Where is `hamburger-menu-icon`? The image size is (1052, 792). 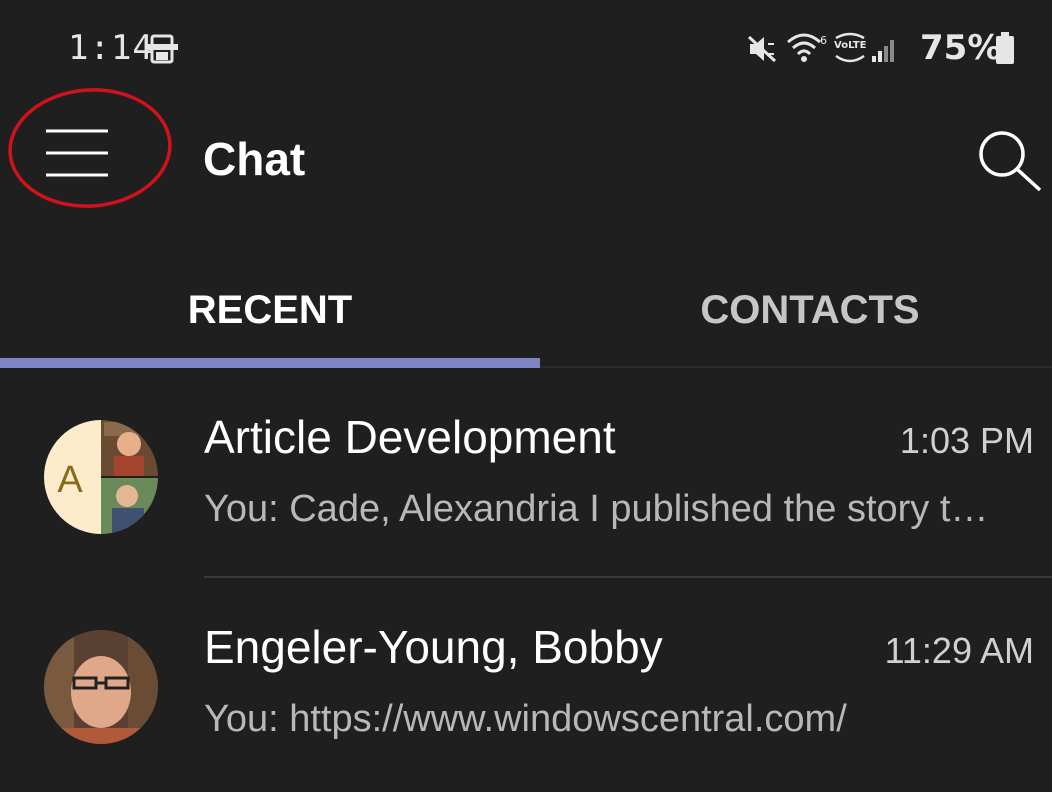
hamburger-menu-icon is located at coordinates (77, 151).